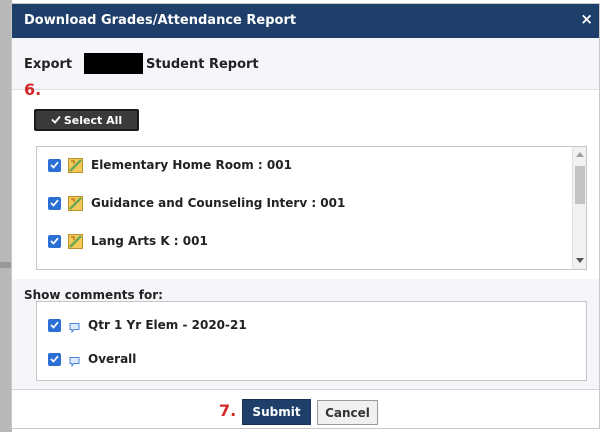 This screenshot has height=432, width=602. What do you see at coordinates (347, 412) in the screenshot?
I see `cancel-button: Cancel` at bounding box center [347, 412].